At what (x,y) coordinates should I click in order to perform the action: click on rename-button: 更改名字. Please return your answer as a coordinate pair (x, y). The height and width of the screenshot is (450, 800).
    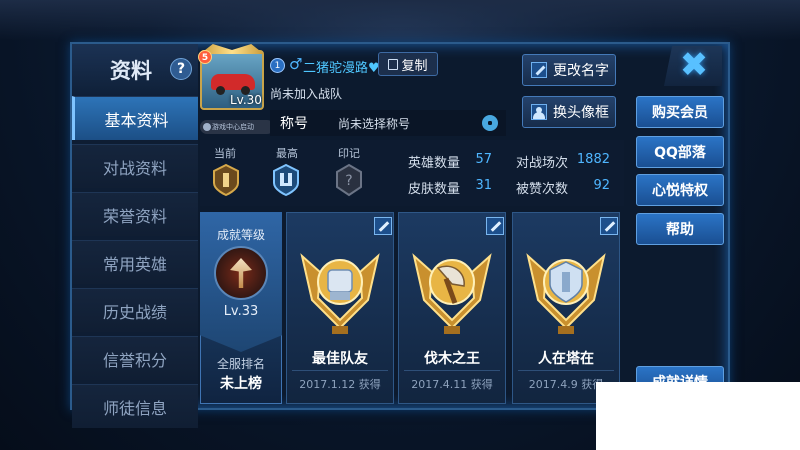
    Looking at the image, I should click on (569, 70).